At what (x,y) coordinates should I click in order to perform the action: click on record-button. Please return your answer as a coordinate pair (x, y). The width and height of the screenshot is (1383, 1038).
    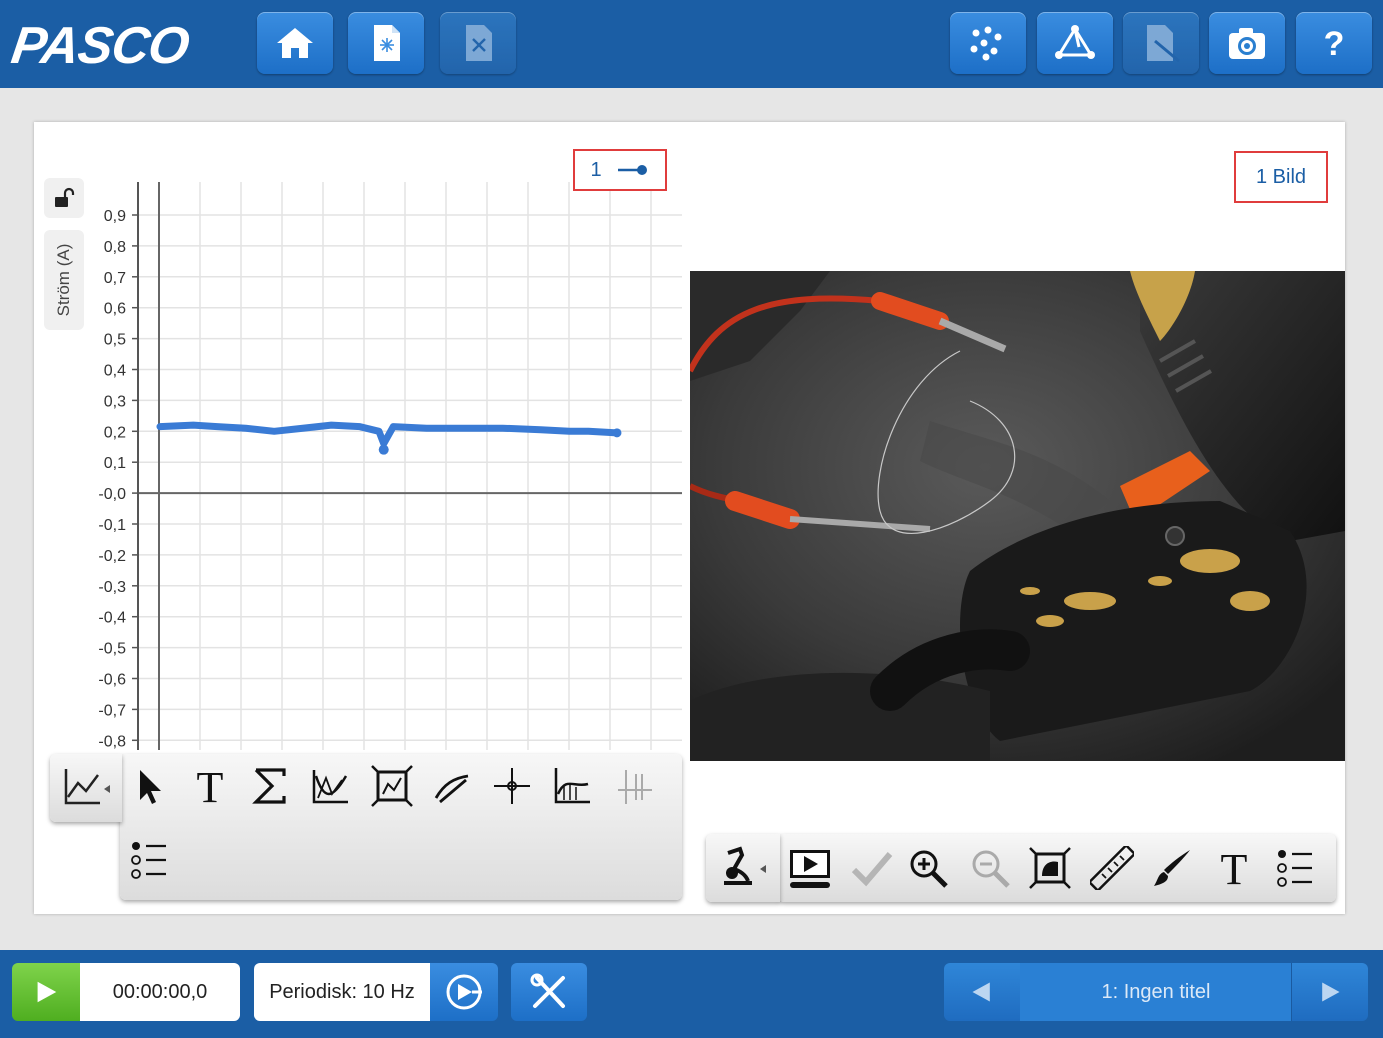
    Looking at the image, I should click on (46, 992).